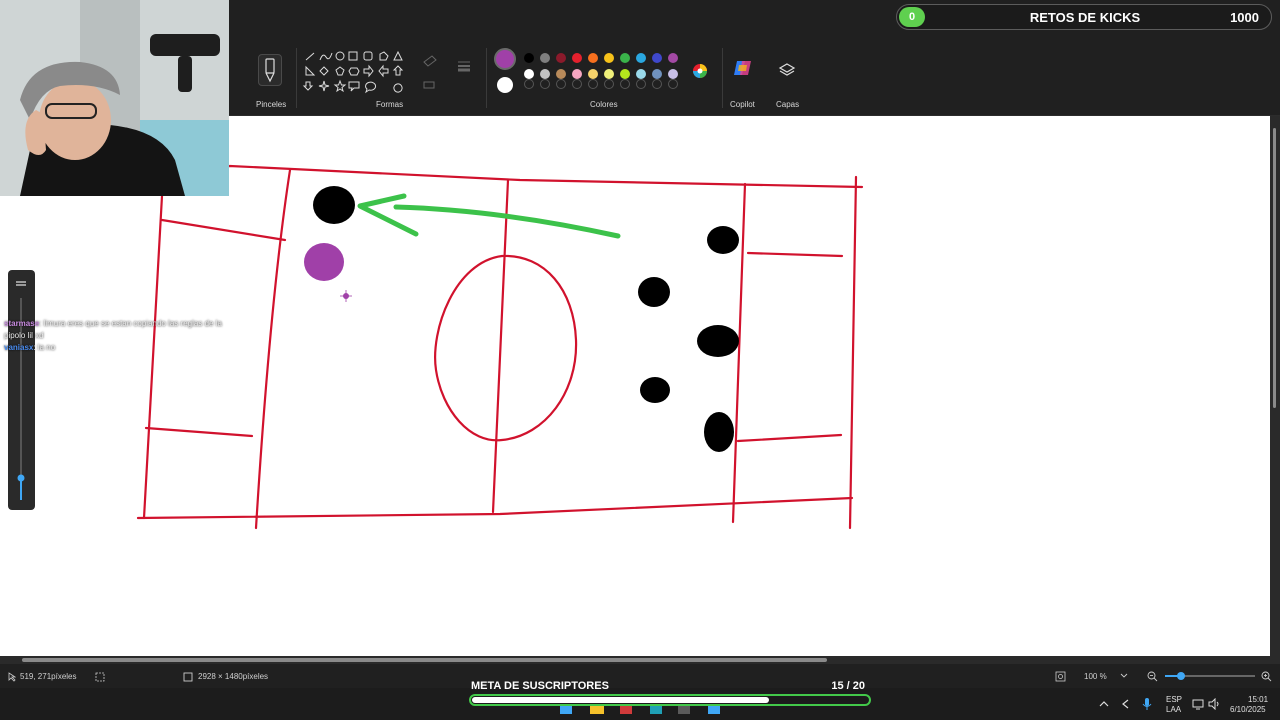  What do you see at coordinates (19, 347) in the screenshot?
I see `chat-username: vaniasx` at bounding box center [19, 347].